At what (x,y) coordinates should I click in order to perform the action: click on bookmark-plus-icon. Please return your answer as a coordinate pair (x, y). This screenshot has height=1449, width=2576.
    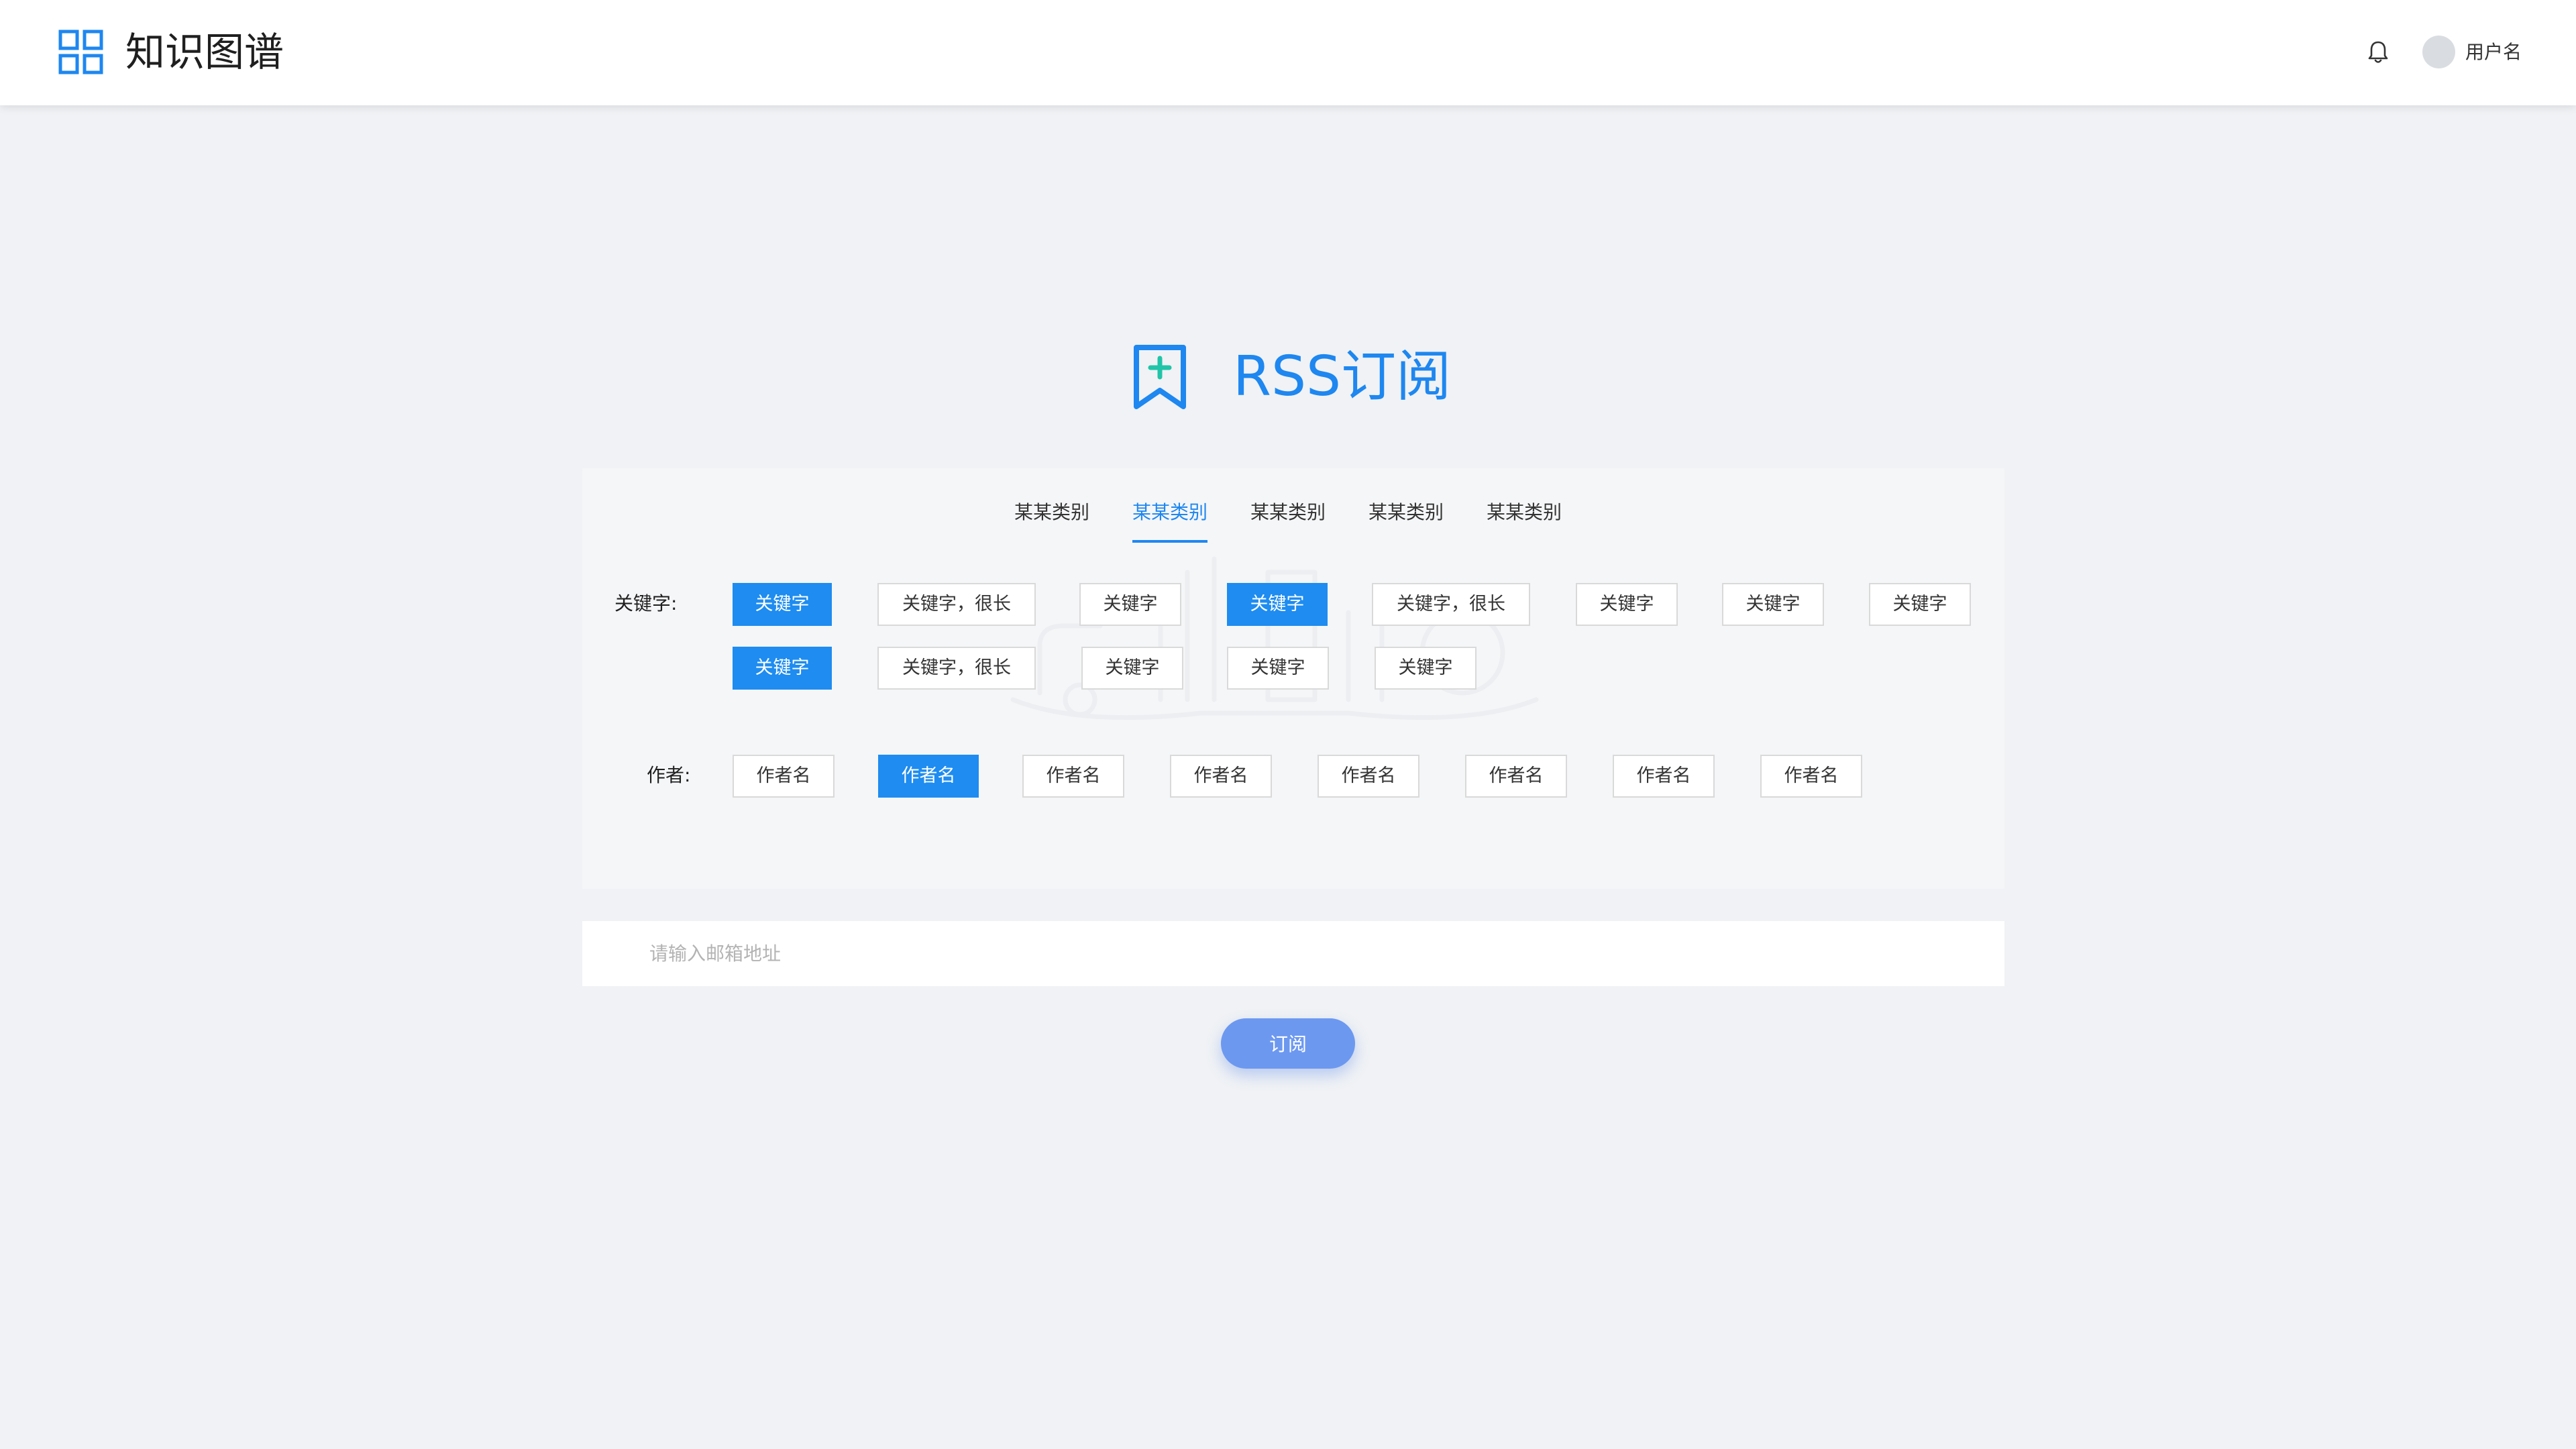
    Looking at the image, I should click on (1160, 377).